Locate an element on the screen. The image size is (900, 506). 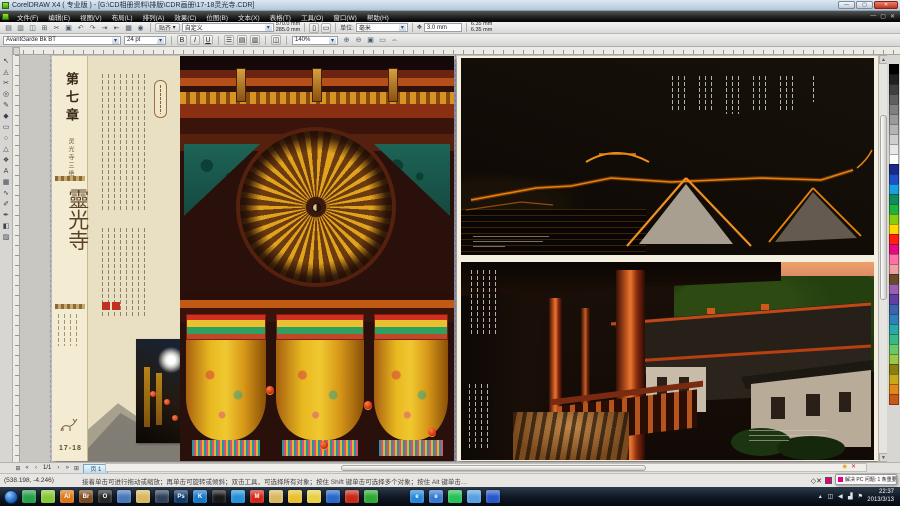
page-preset-select: 自定义 is located at coordinates (227, 27).